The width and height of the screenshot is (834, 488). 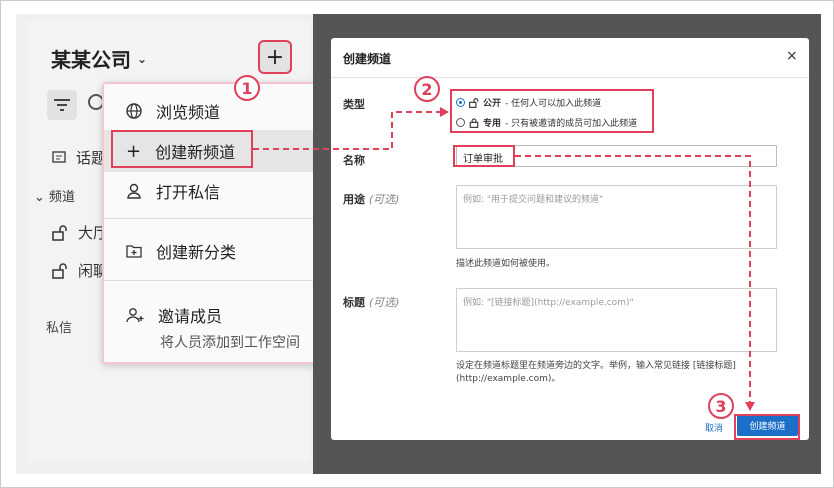 I want to click on step-badge-2: 2, so click(x=427, y=89).